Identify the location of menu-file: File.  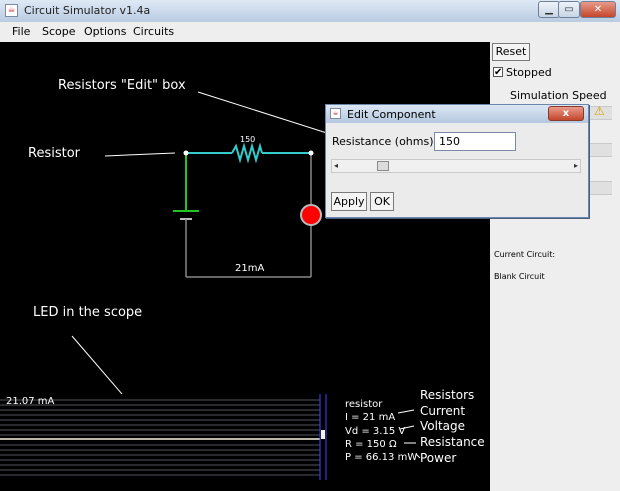
(21, 31).